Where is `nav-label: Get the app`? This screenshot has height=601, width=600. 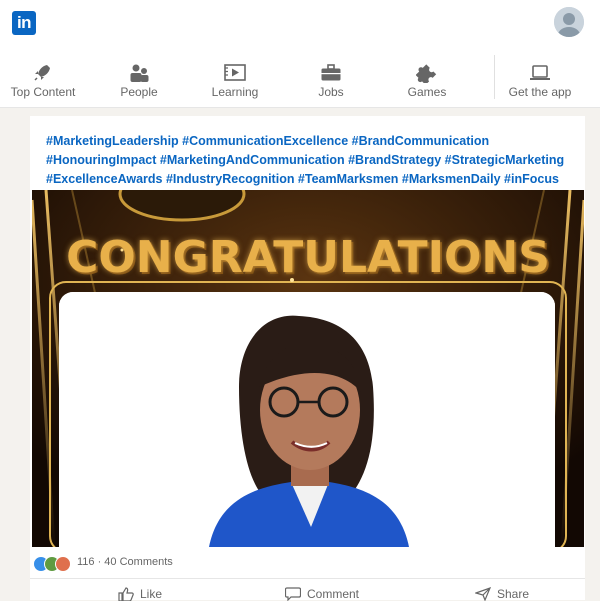 nav-label: Get the app is located at coordinates (540, 92).